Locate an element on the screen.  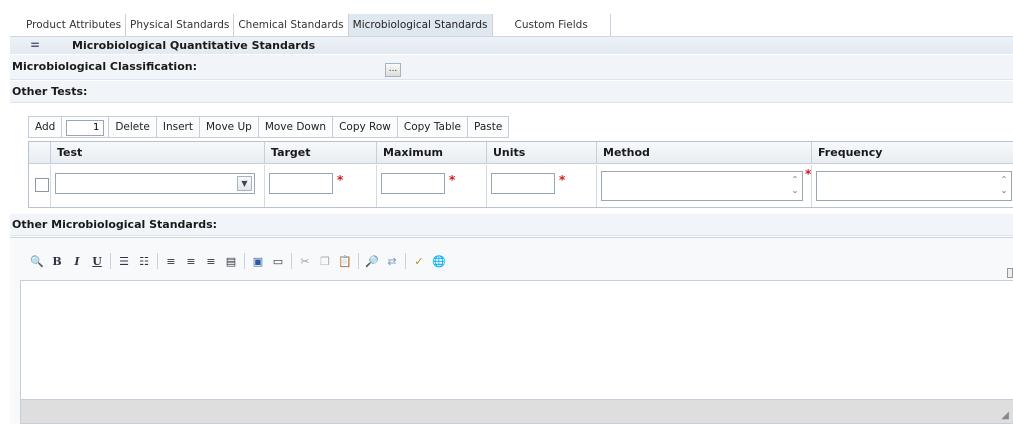
find-icon: 🔎 is located at coordinates (372, 261).